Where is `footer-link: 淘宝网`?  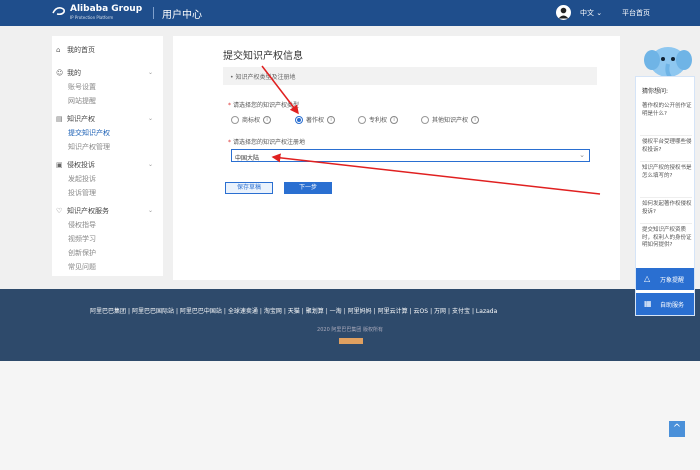
footer-link: 淘宝网 is located at coordinates (273, 311).